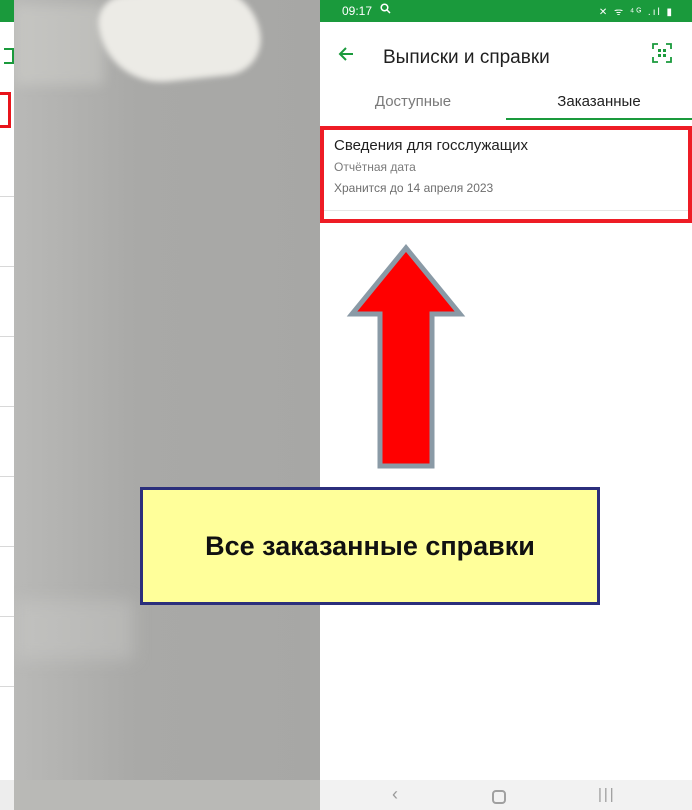  I want to click on arrow-left-icon, so click(346, 55).